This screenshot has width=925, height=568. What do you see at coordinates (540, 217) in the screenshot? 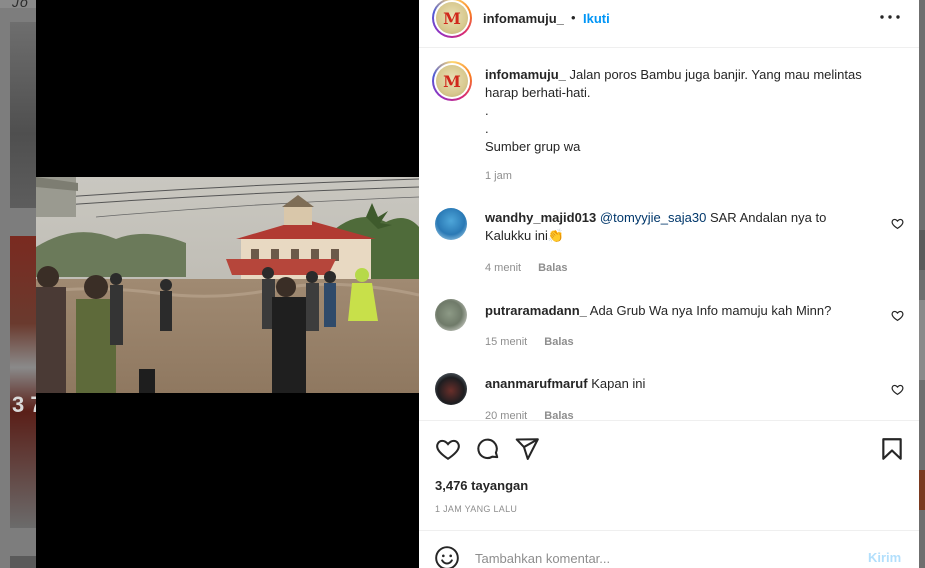
I see `comment-username: wandhy_majid013` at bounding box center [540, 217].